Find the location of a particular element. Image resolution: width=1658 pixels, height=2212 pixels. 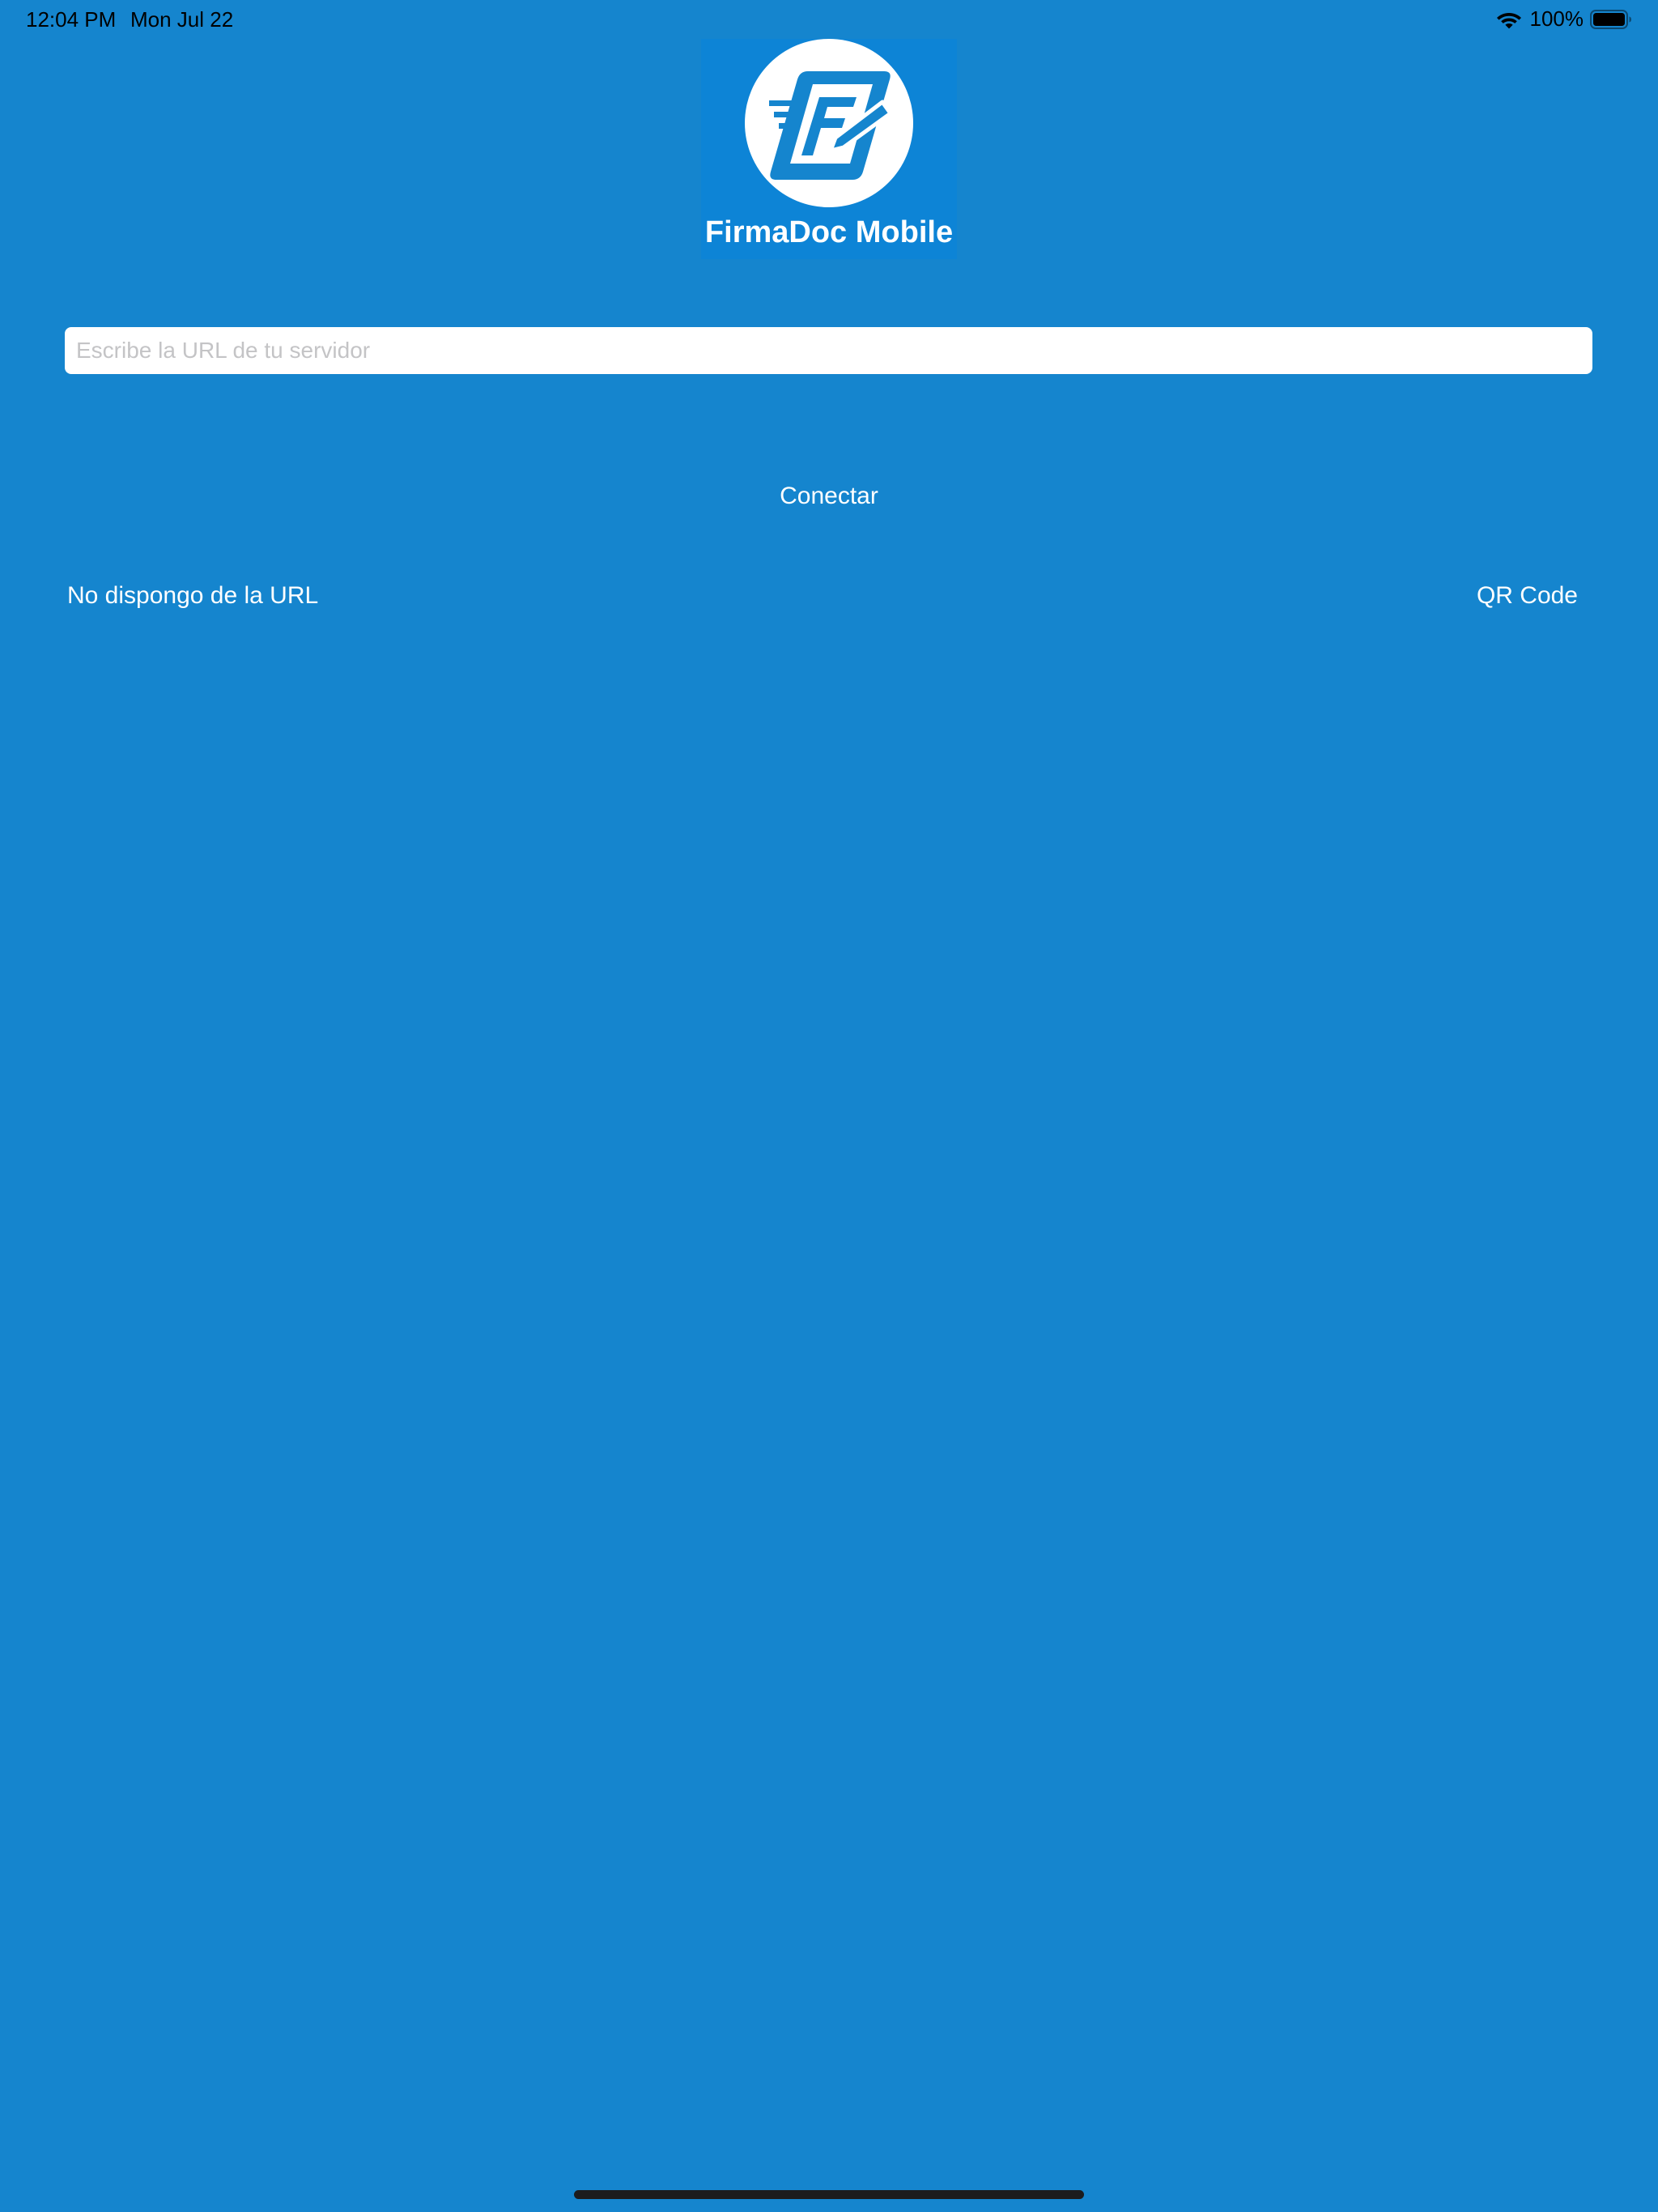

logo-block: FirmaDoc Mobile is located at coordinates (829, 149).